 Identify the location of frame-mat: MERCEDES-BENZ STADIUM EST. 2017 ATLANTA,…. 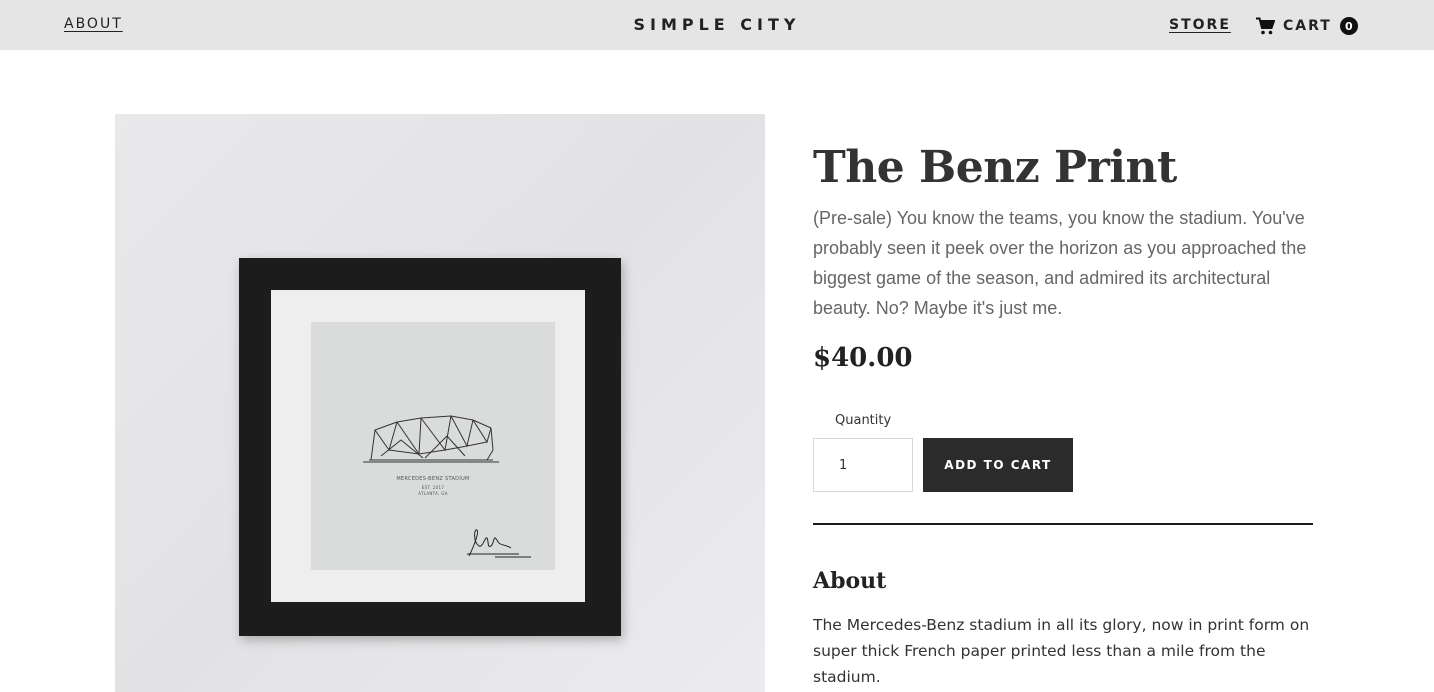
(428, 446).